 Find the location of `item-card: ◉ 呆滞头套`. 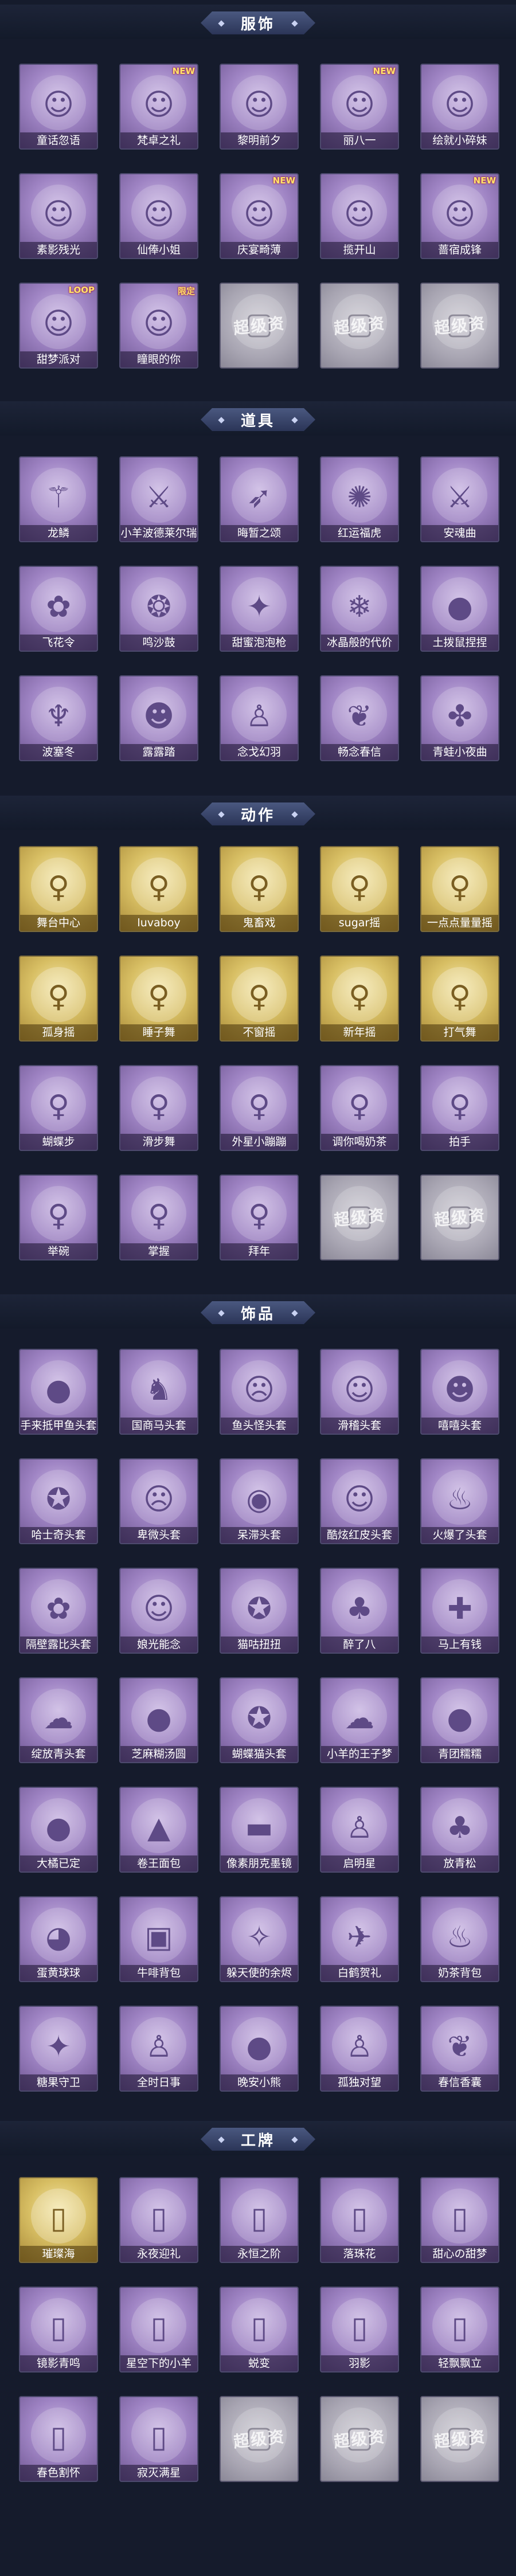

item-card: ◉ 呆滞头套 is located at coordinates (259, 1501).